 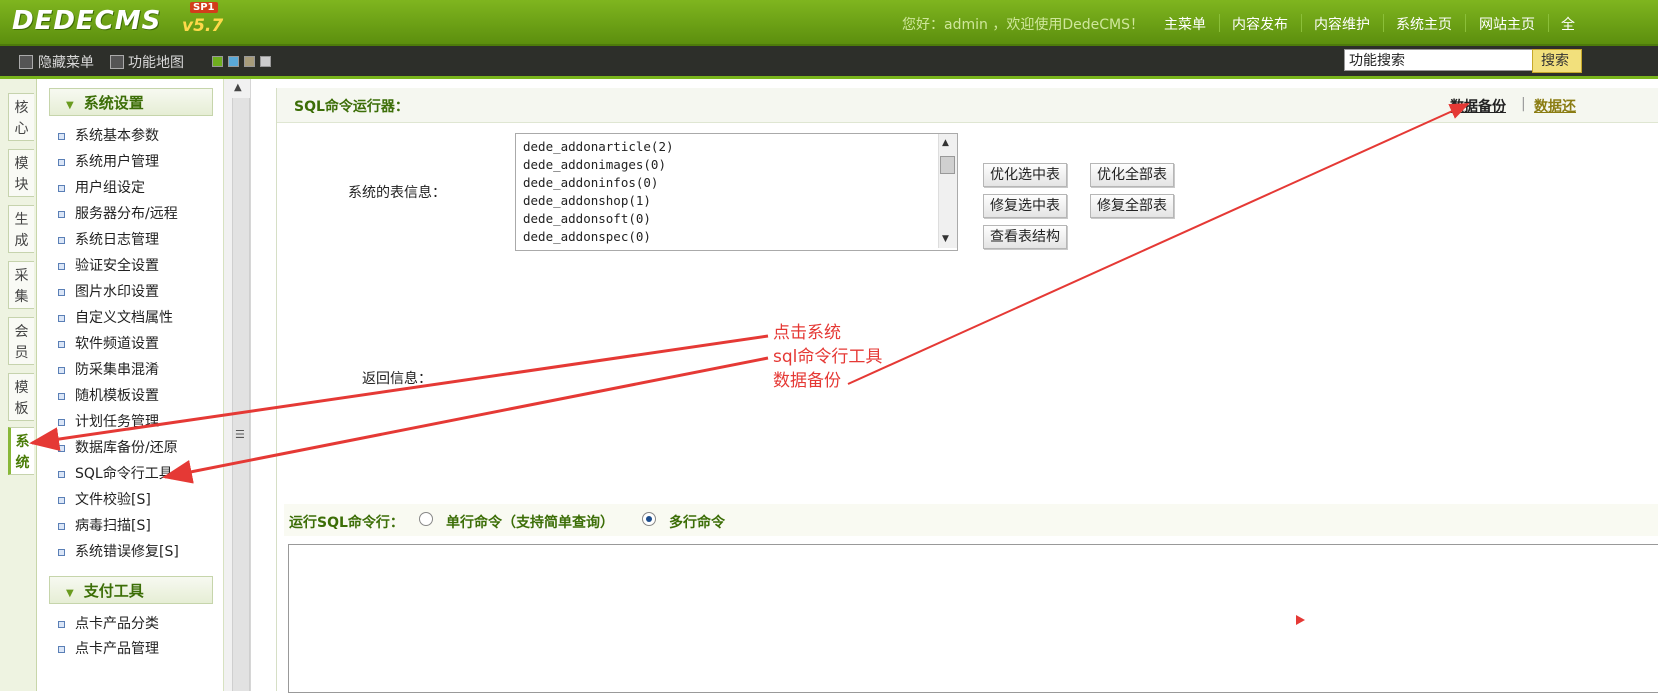 I want to click on arrow-to-system-tab, so click(x=399, y=392).